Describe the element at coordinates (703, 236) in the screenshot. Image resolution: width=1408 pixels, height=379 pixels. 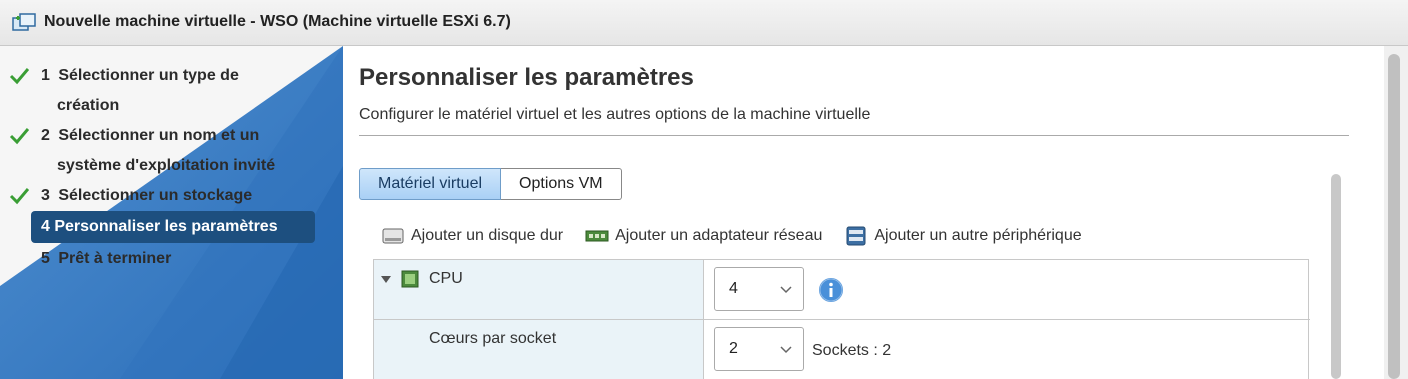
I see `add-network-adapter-button: Ajouter un adaptateur réseau` at that location.